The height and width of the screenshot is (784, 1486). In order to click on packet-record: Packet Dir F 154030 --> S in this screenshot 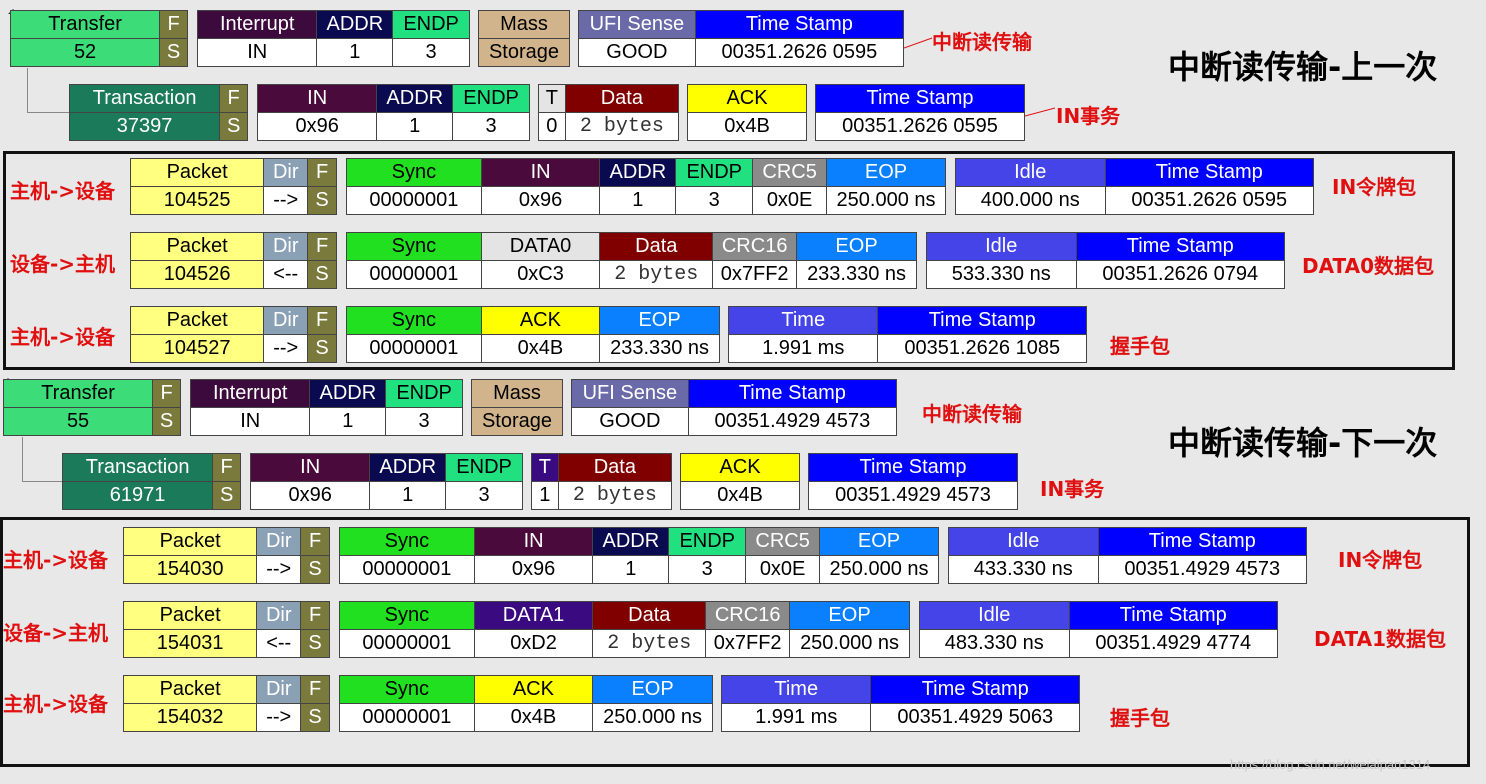, I will do `click(226, 555)`.